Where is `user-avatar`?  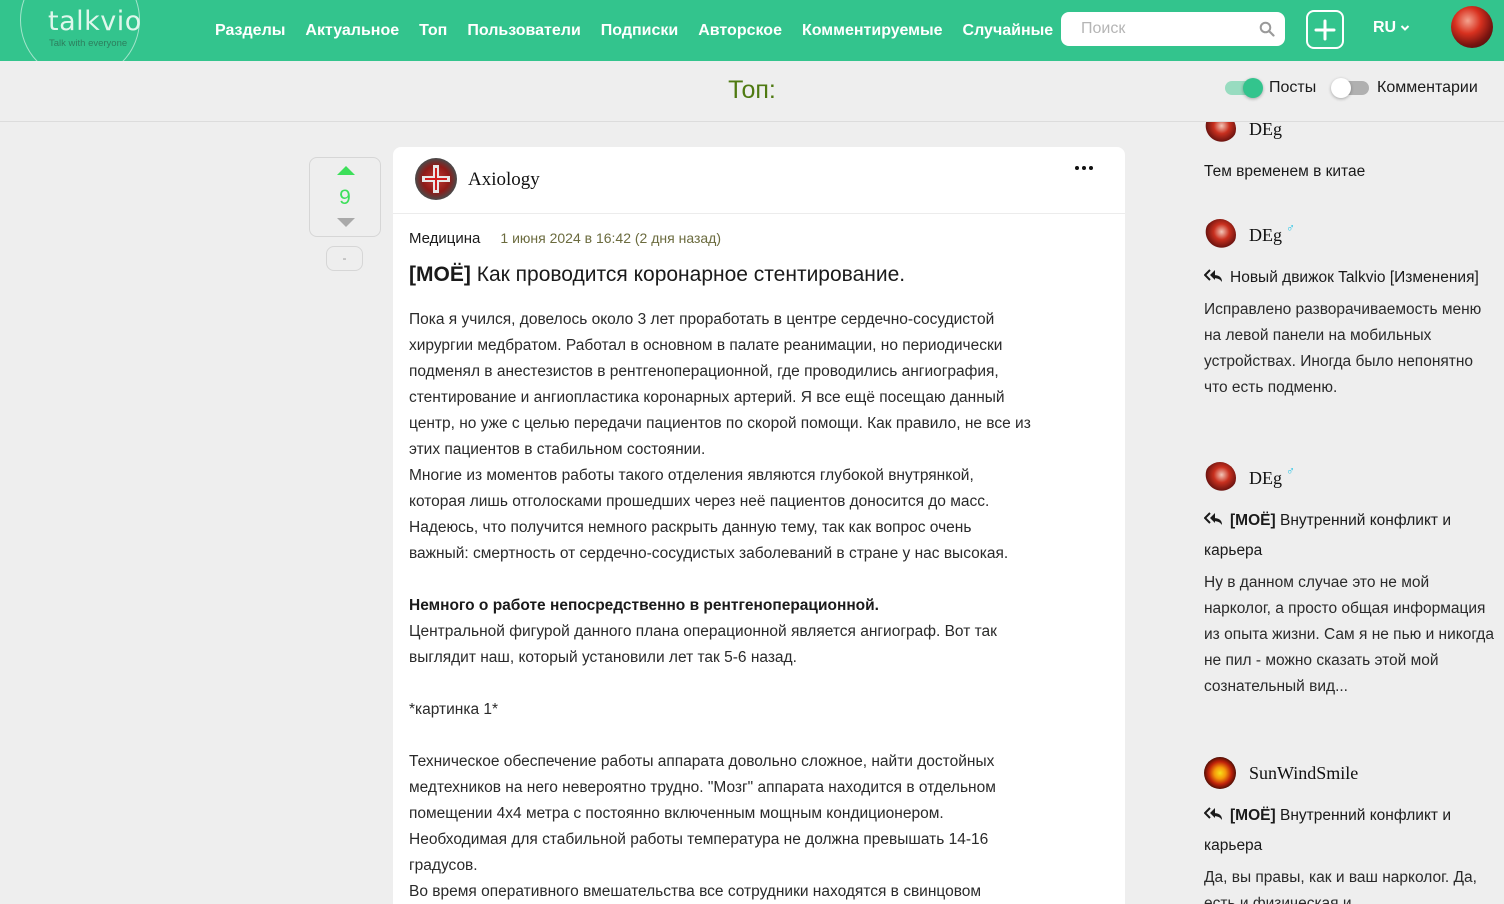 user-avatar is located at coordinates (1472, 27).